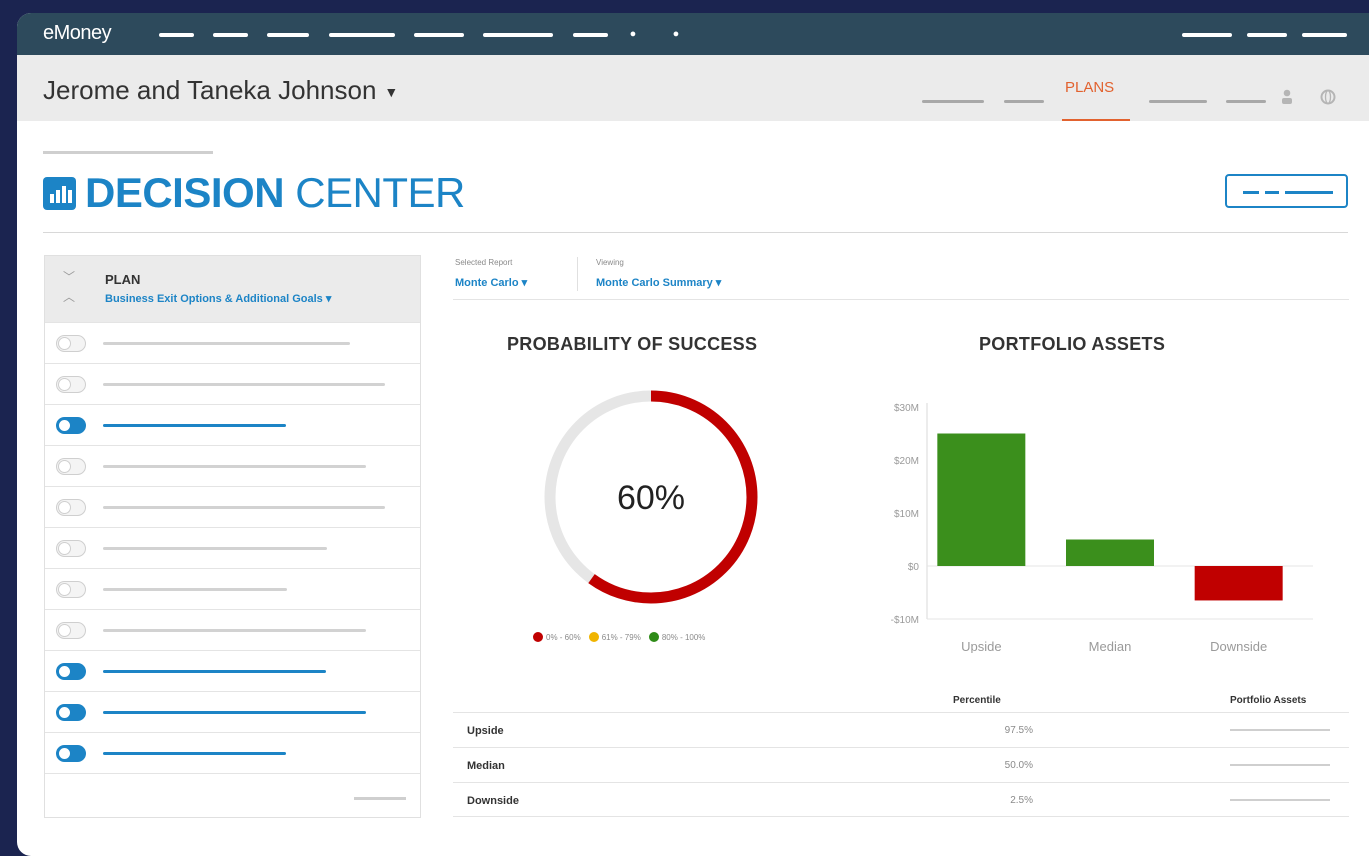 The image size is (1369, 856). I want to click on row-name: Upside, so click(485, 731).